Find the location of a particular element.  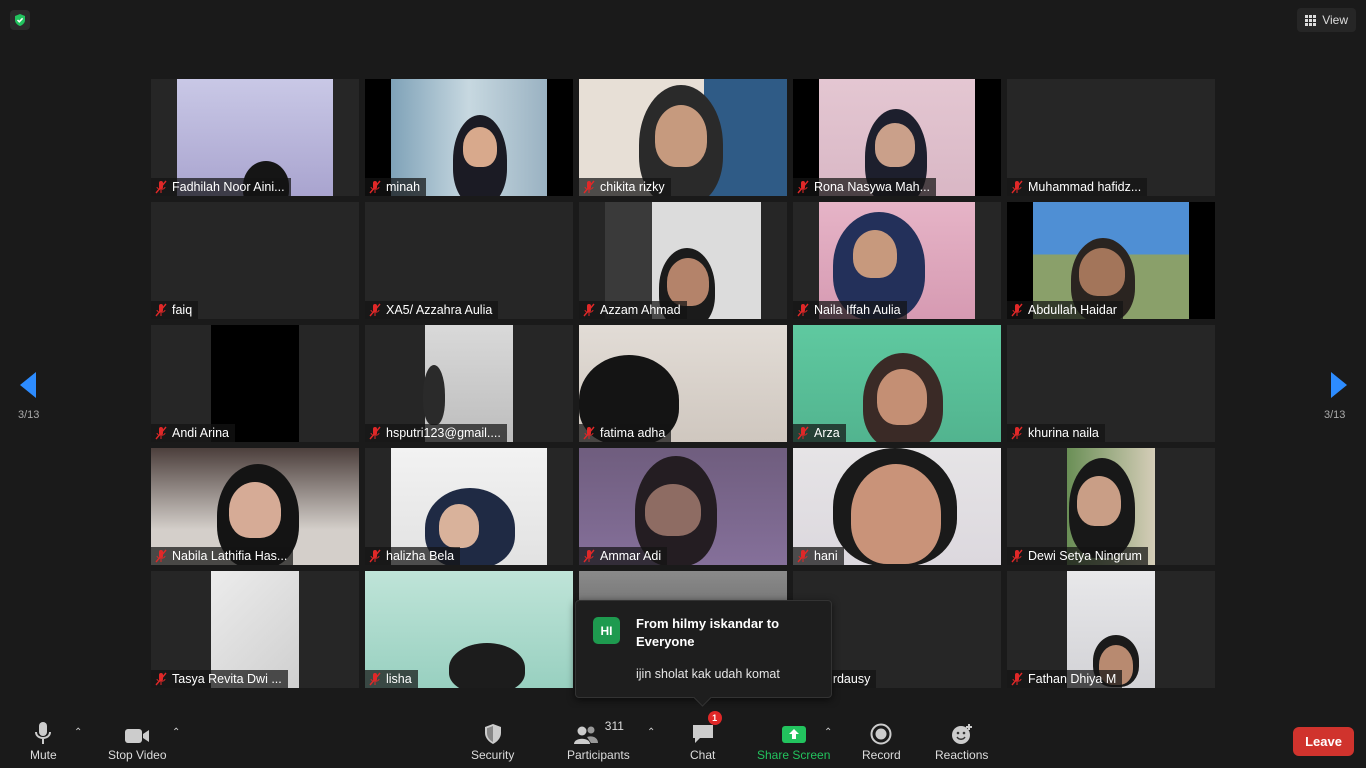

participants-count: 311 is located at coordinates (614, 726).